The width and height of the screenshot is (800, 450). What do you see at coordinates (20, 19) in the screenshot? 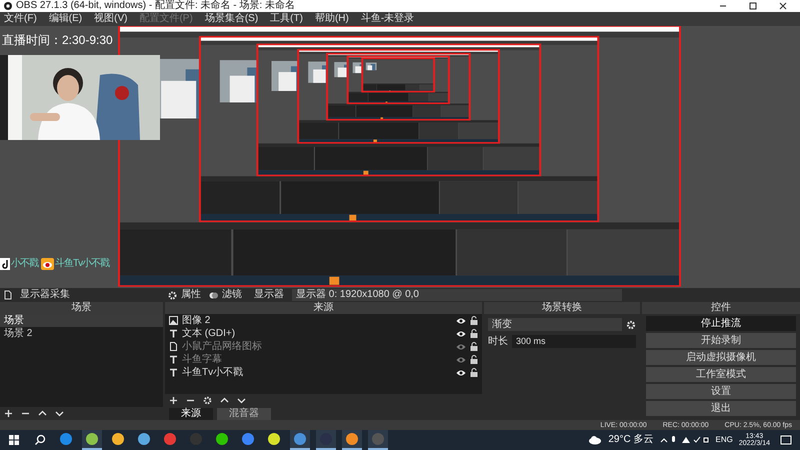
I see `menu-item: 文件(F)` at bounding box center [20, 19].